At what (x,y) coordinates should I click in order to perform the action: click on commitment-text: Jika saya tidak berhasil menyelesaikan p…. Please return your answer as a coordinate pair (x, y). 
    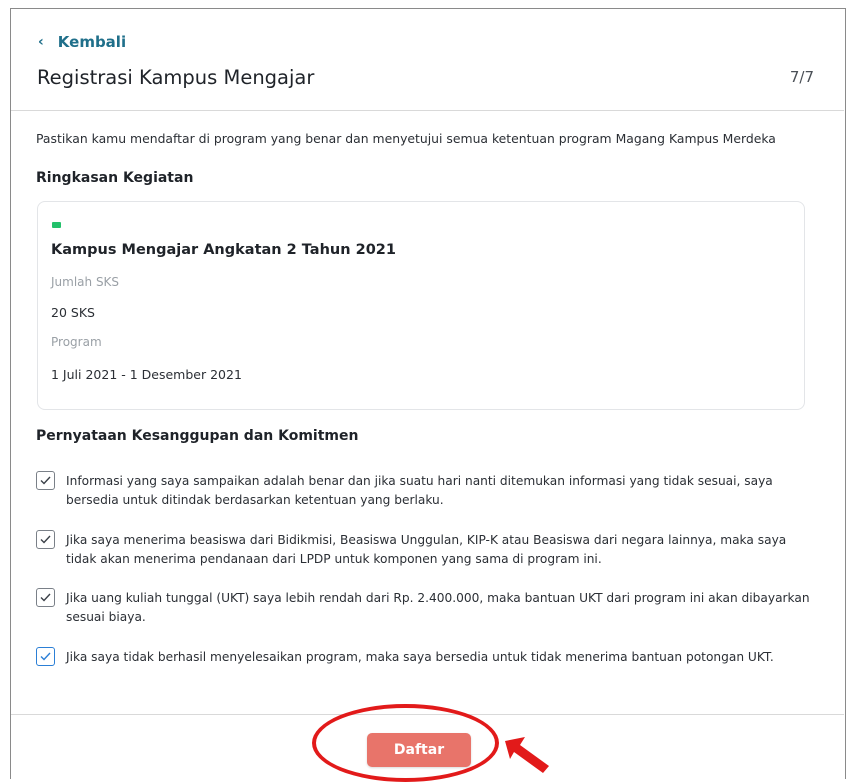
    Looking at the image, I should click on (420, 657).